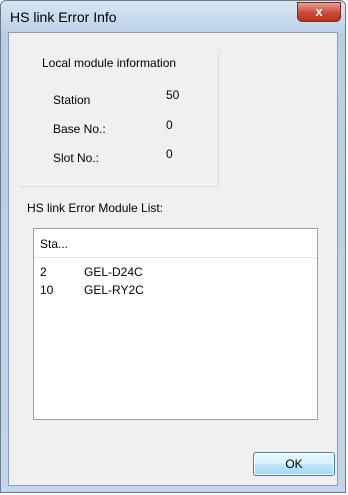 The height and width of the screenshot is (495, 348). Describe the element at coordinates (169, 154) in the screenshot. I see `slot-no-value: 0` at that location.